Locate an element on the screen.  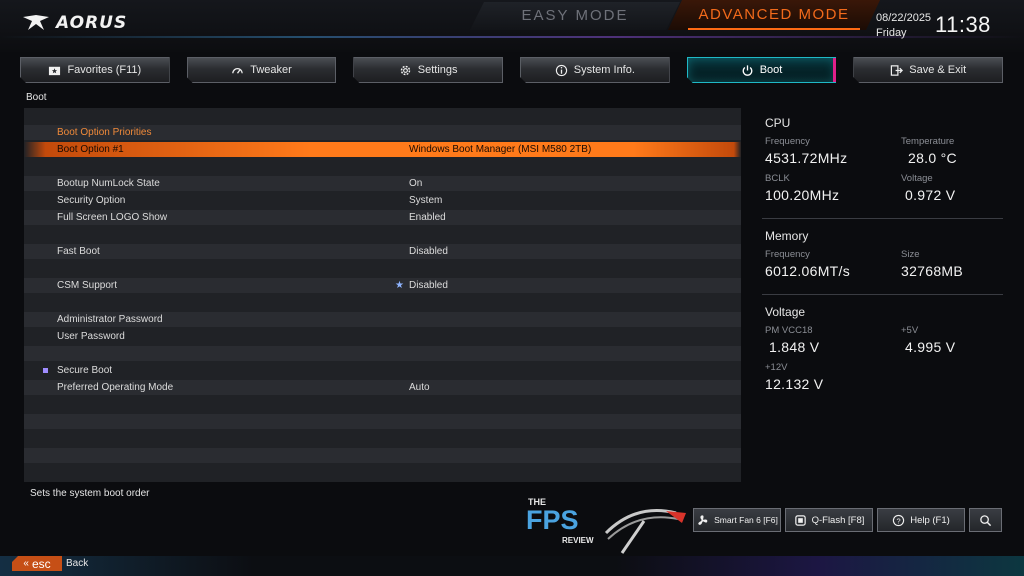
double-chevron-left-icon: « is located at coordinates (26, 563).